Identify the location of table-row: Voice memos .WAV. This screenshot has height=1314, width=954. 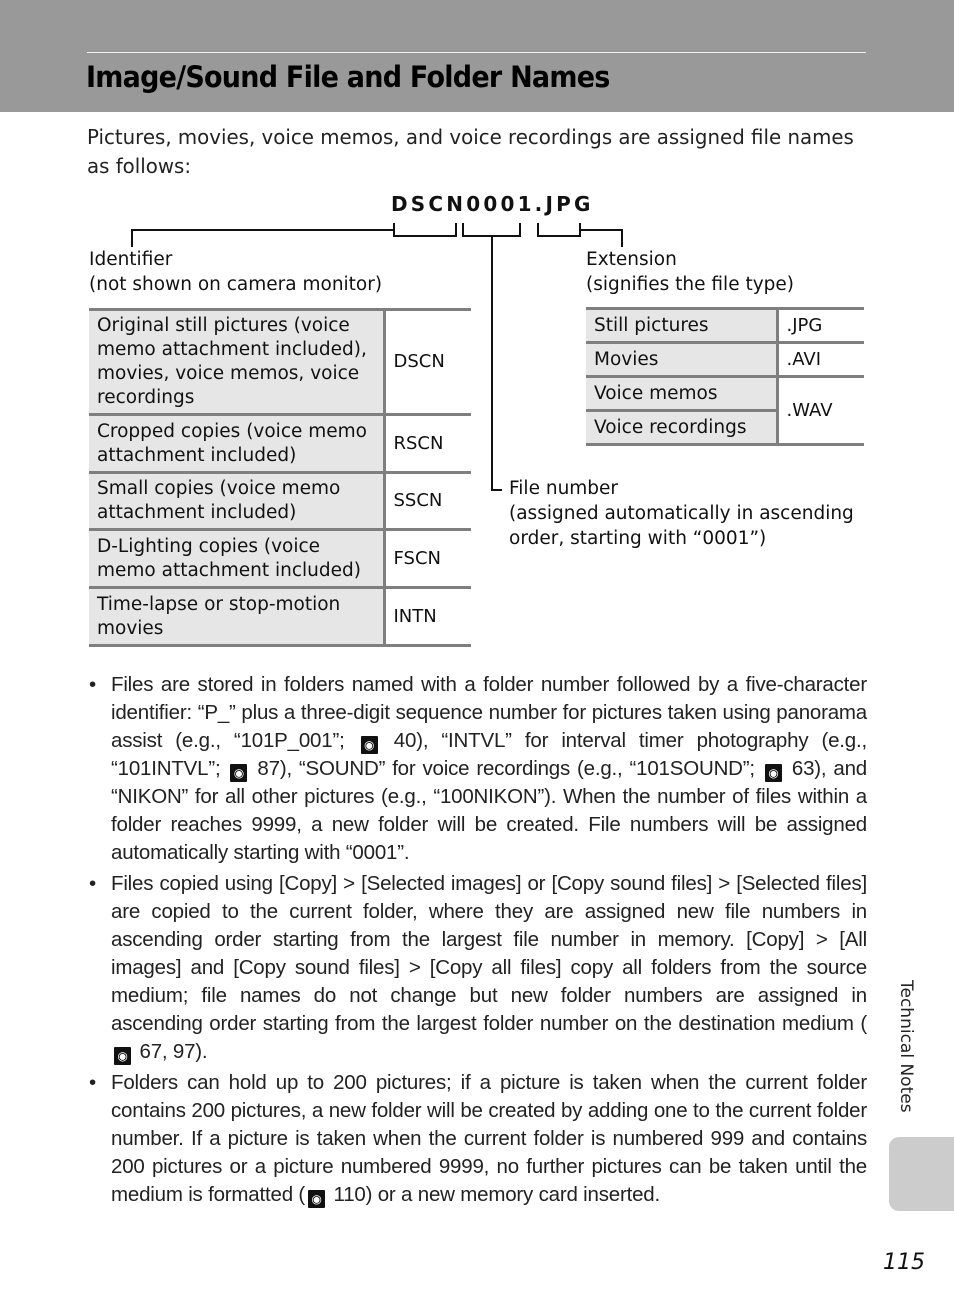
(725, 410).